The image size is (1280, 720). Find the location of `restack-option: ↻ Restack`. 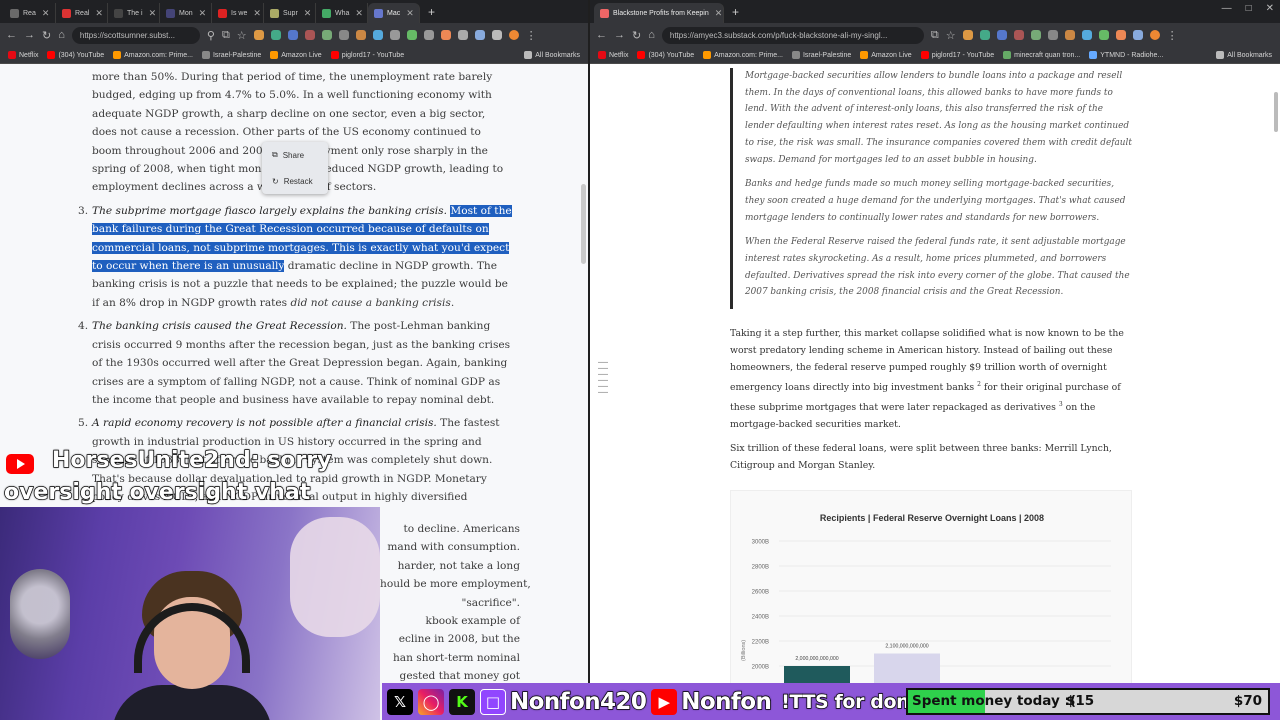

restack-option: ↻ Restack is located at coordinates (295, 181).